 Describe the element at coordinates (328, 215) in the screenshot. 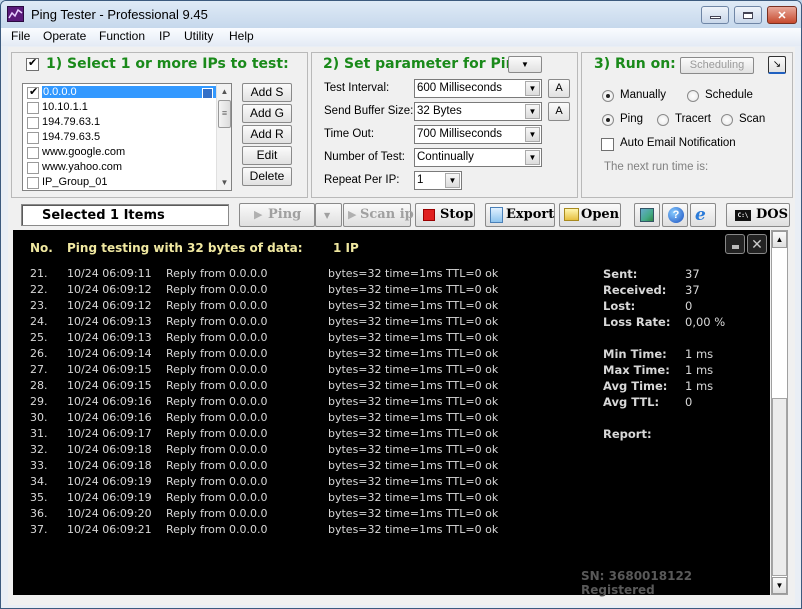

I see `ping-dropdown-button: ▼` at that location.